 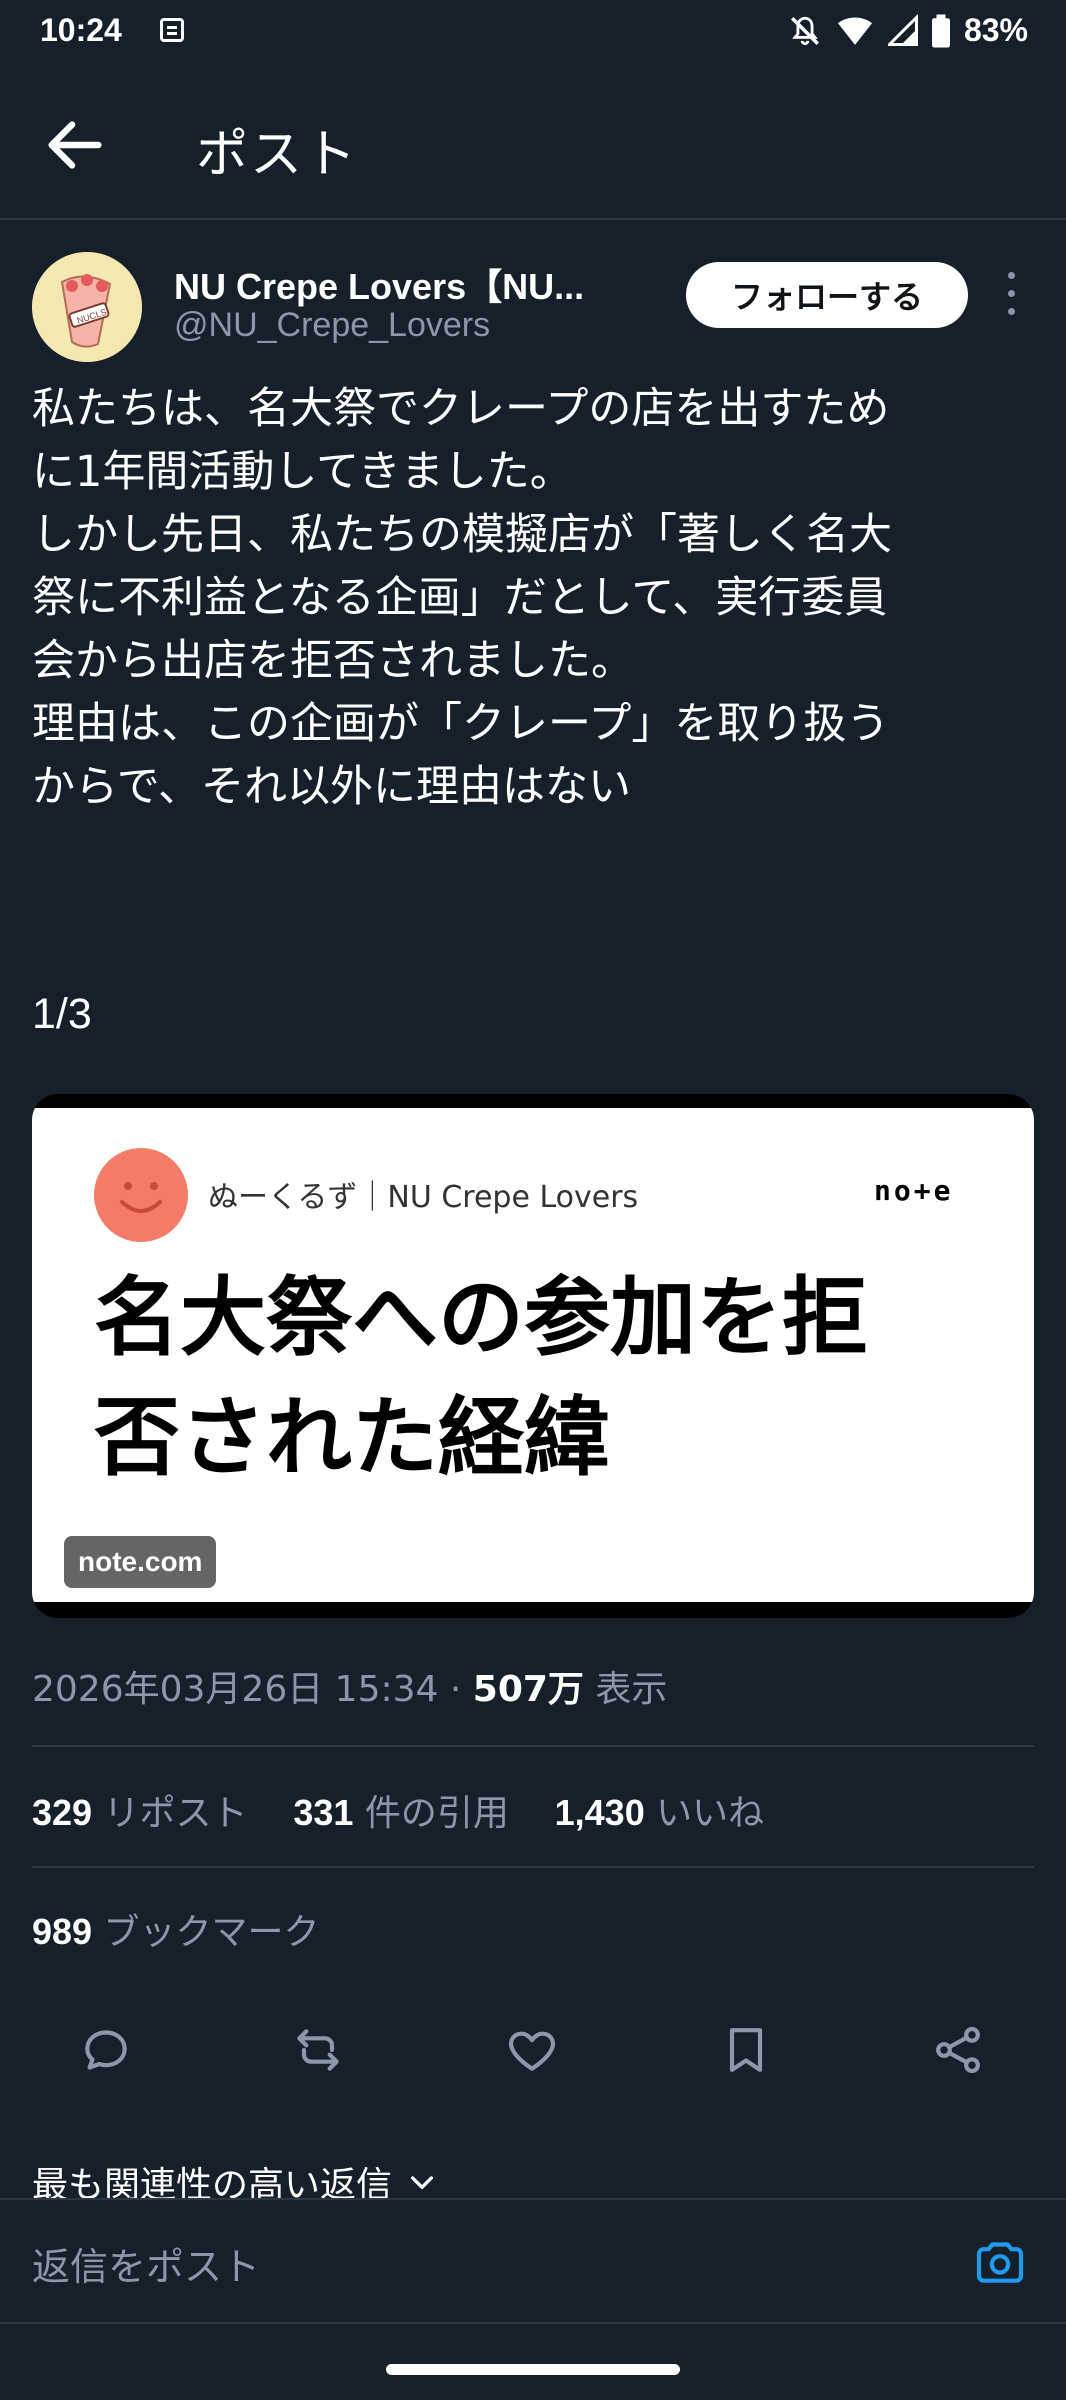 What do you see at coordinates (533, 2261) in the screenshot?
I see `reply-composer: 返信をポスト` at bounding box center [533, 2261].